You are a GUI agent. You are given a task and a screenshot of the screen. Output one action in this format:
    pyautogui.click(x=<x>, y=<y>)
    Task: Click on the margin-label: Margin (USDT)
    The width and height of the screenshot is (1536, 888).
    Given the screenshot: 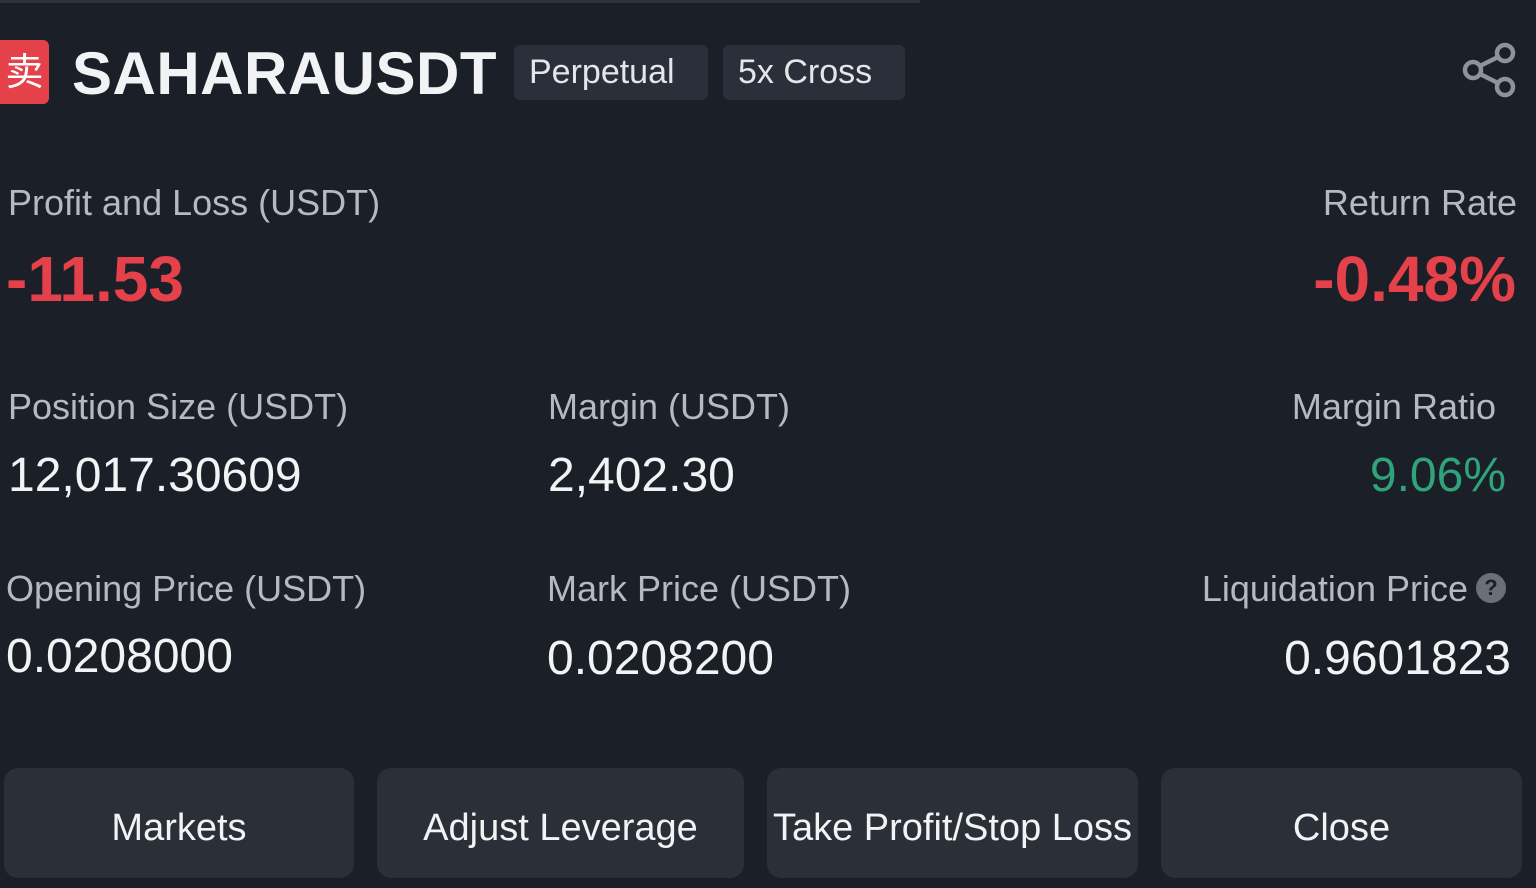 What is the action you would take?
    pyautogui.click(x=669, y=406)
    